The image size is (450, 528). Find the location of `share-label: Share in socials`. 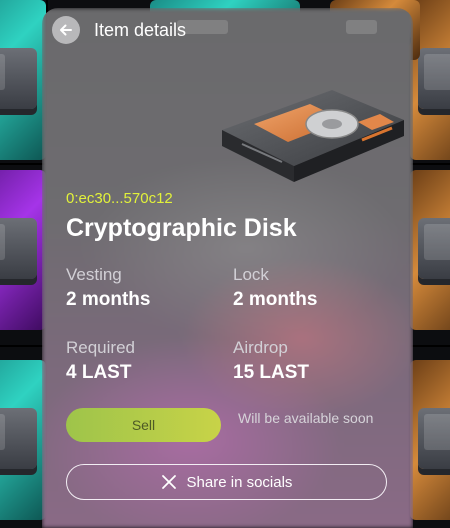

share-label: Share in socials is located at coordinates (239, 482).